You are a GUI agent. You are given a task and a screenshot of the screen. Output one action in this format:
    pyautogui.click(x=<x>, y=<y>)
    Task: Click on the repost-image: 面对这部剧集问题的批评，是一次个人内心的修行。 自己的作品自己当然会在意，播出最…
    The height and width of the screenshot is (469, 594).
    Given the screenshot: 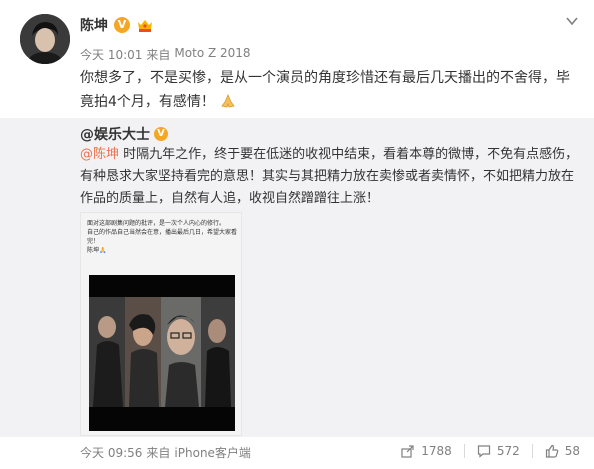 What is the action you would take?
    pyautogui.click(x=161, y=324)
    